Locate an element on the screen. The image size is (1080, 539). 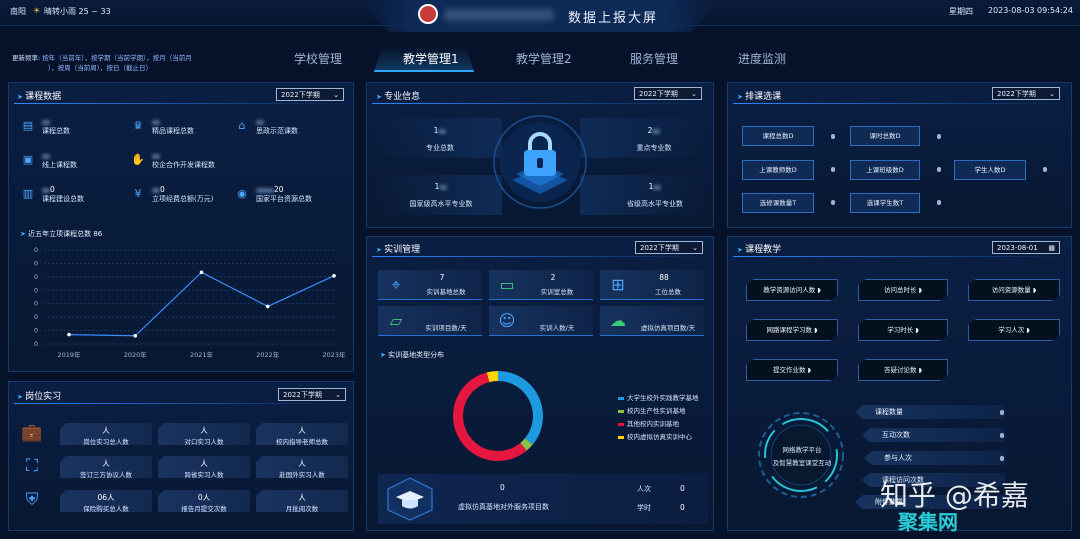
sched-course-total: 课程总数D is located at coordinates (778, 136).